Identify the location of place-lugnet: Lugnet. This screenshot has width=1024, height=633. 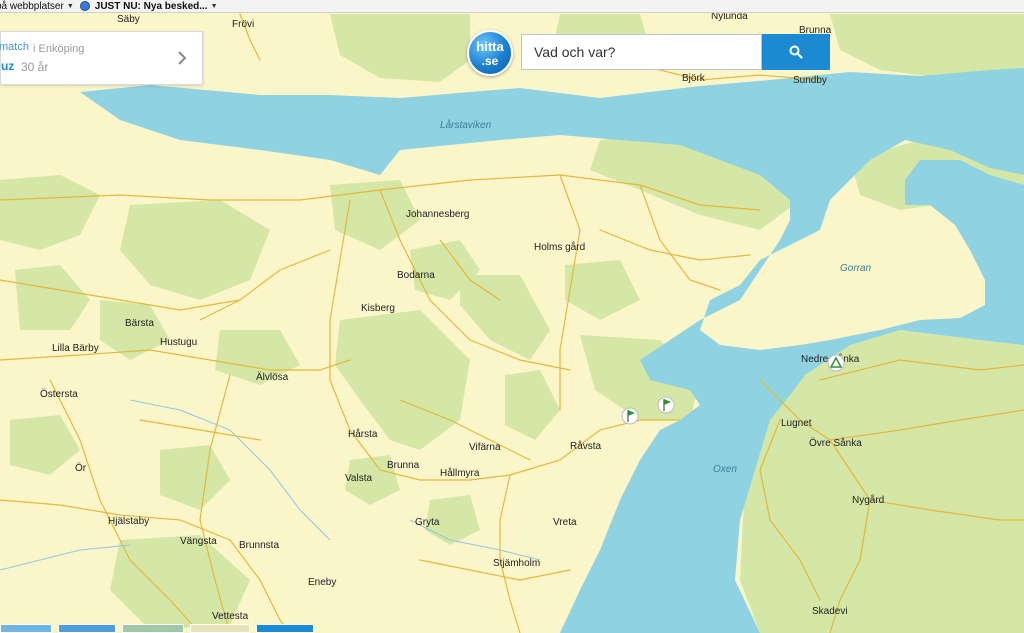
(796, 423).